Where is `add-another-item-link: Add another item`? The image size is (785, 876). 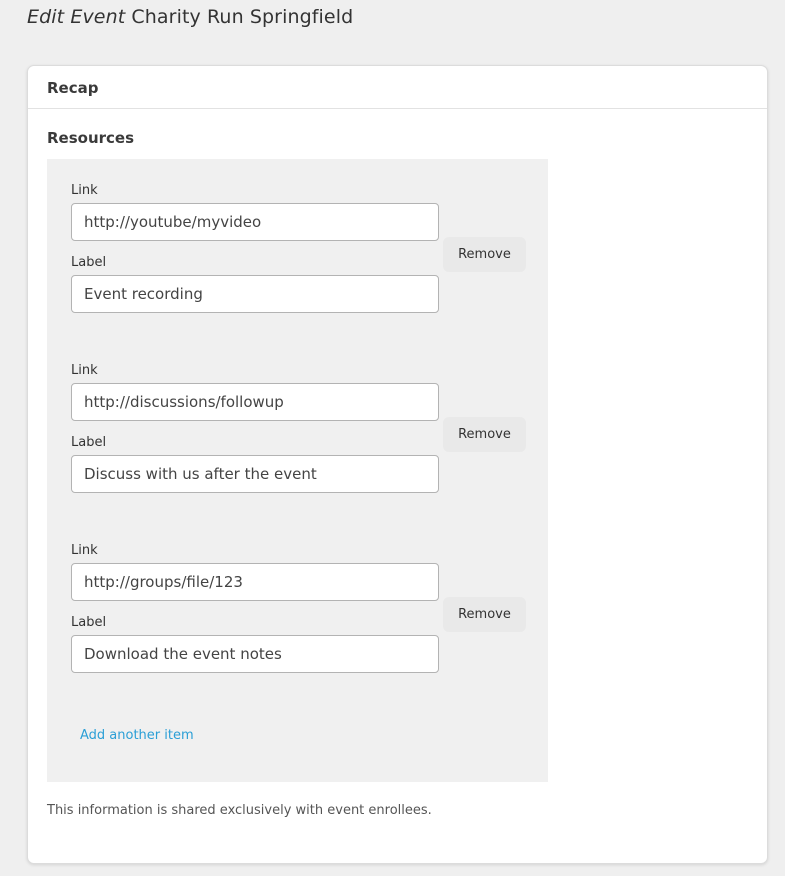
add-another-item-link: Add another item is located at coordinates (137, 735).